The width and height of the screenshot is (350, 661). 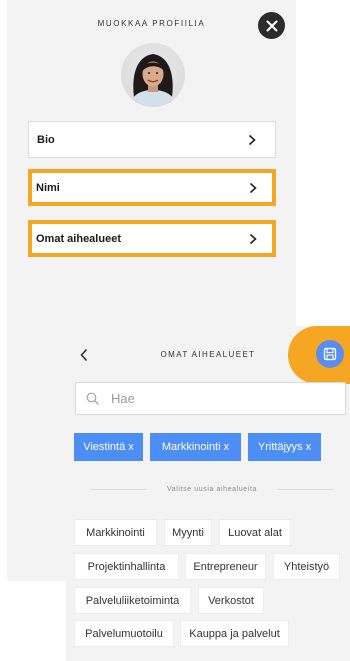 I want to click on selected-topic-tag: Yrittäjyys x, so click(x=284, y=447).